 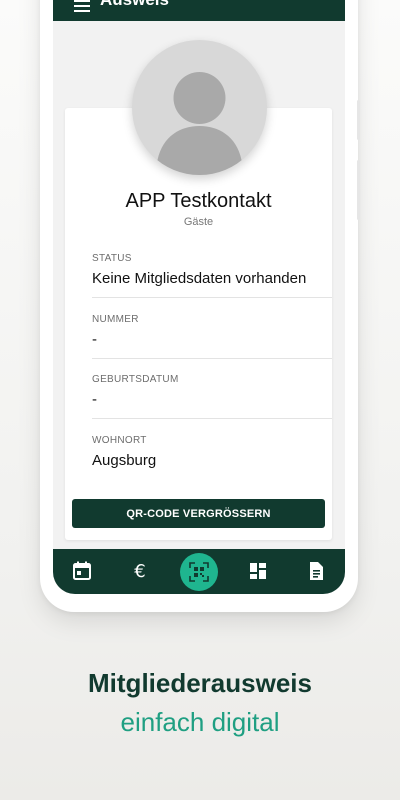 What do you see at coordinates (198, 513) in the screenshot?
I see `enlarge-qr-button: QR-CODE VERGRÖSSERN` at bounding box center [198, 513].